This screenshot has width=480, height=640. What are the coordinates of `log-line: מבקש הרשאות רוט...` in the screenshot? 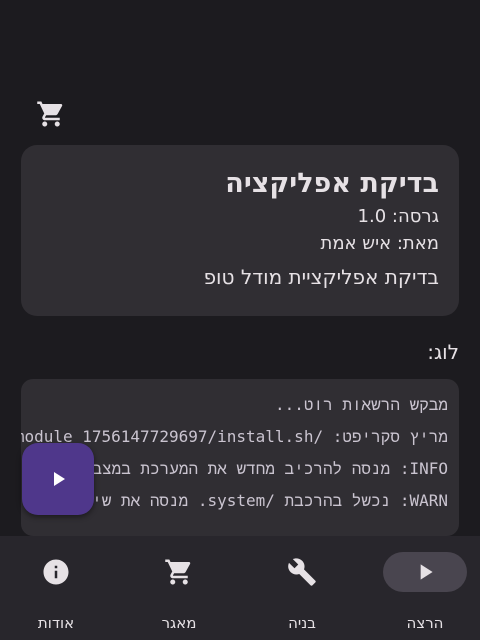 It's located at (361, 404).